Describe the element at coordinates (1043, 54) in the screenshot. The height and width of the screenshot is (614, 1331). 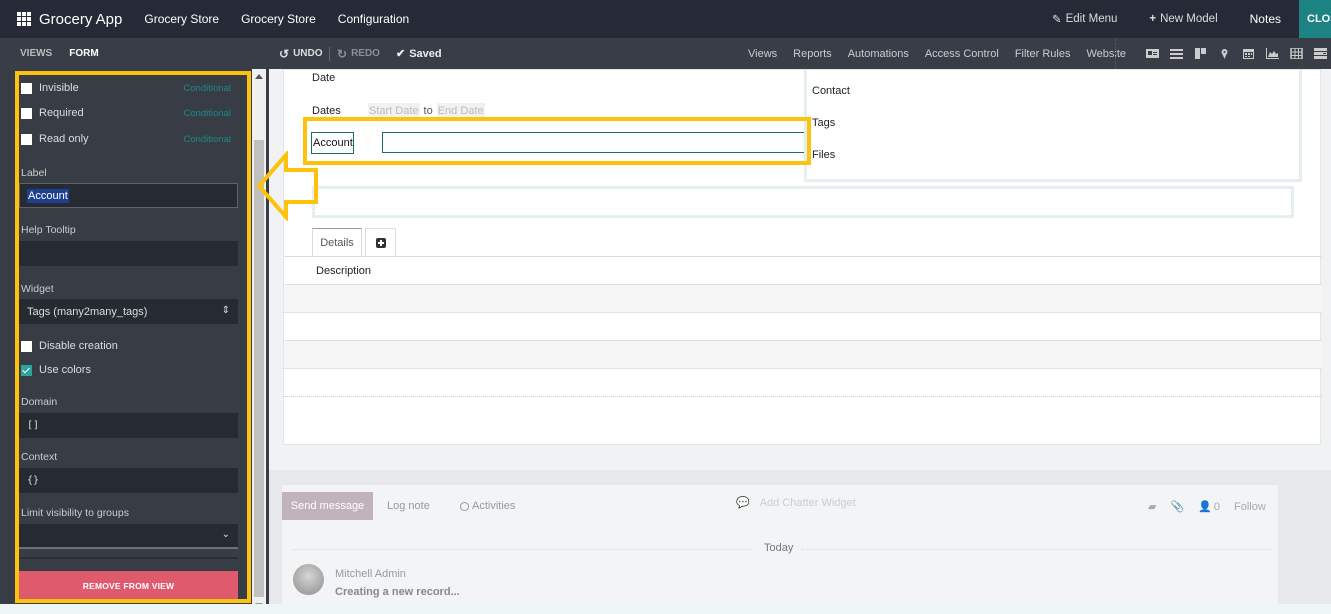
I see `menu-filter-rules: Filter Rules` at that location.